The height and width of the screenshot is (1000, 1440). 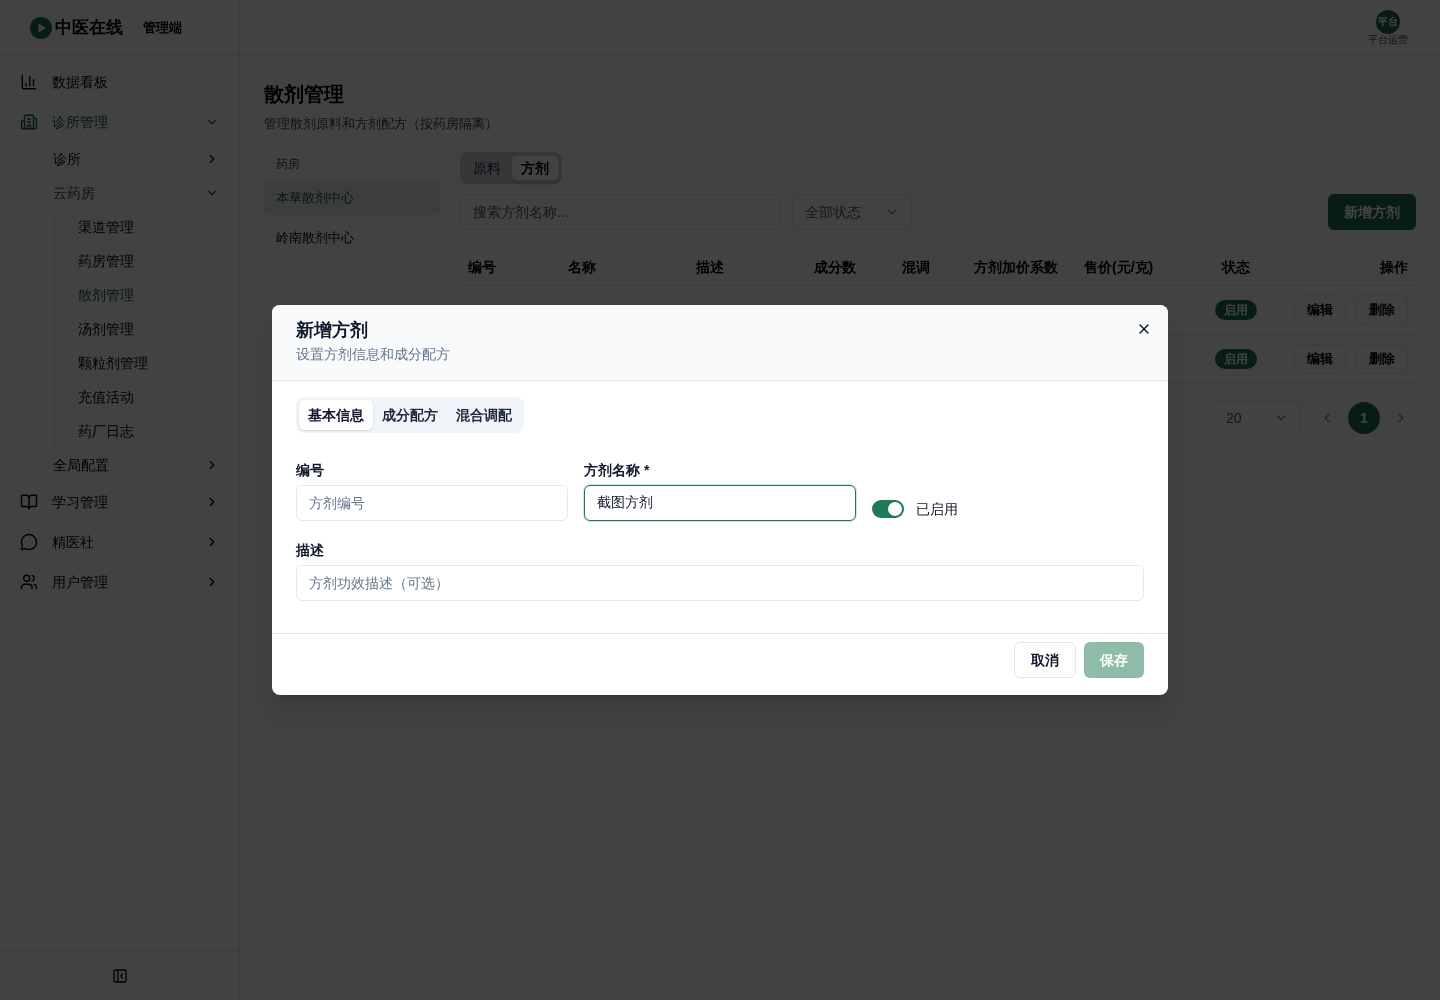 What do you see at coordinates (835, 267) in the screenshot?
I see `column-header: 成分数` at bounding box center [835, 267].